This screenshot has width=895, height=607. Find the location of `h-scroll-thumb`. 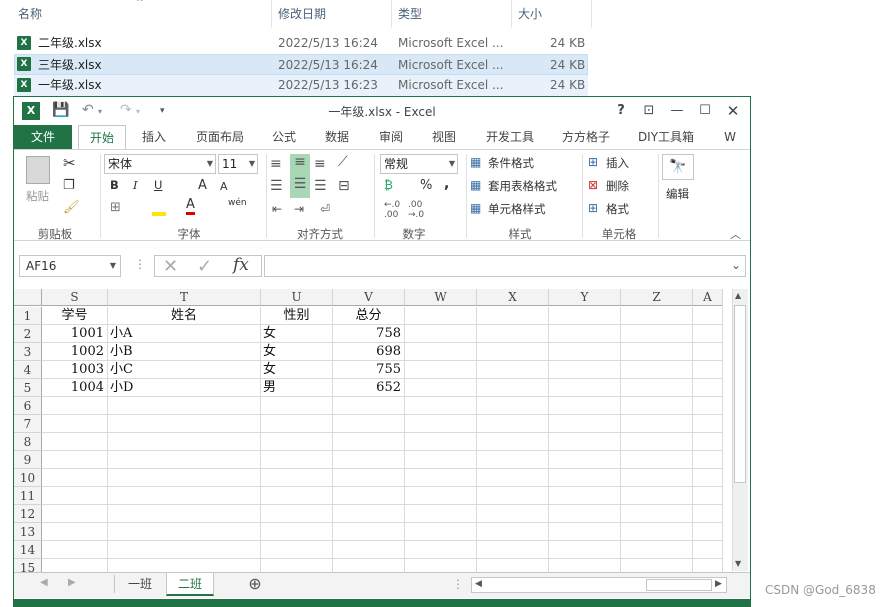

h-scroll-thumb is located at coordinates (679, 585).